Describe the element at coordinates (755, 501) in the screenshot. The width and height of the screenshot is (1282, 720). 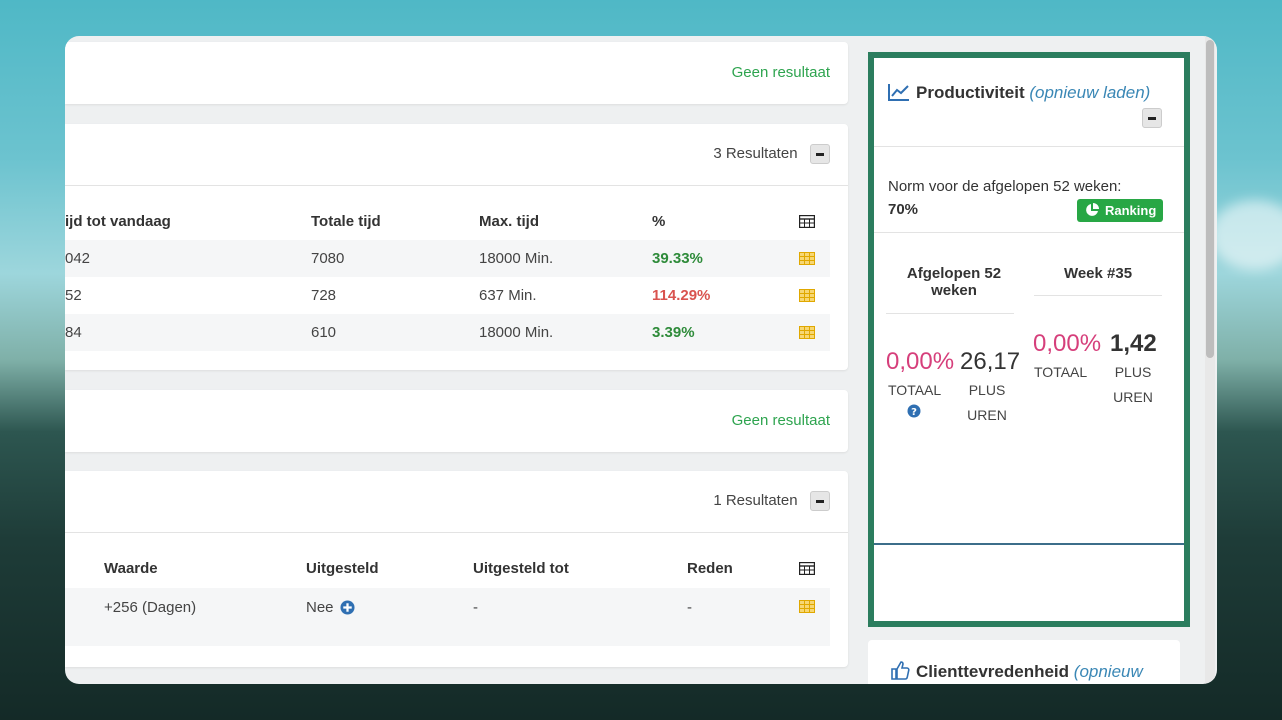
I see `results-count: 1 Resultaten` at that location.